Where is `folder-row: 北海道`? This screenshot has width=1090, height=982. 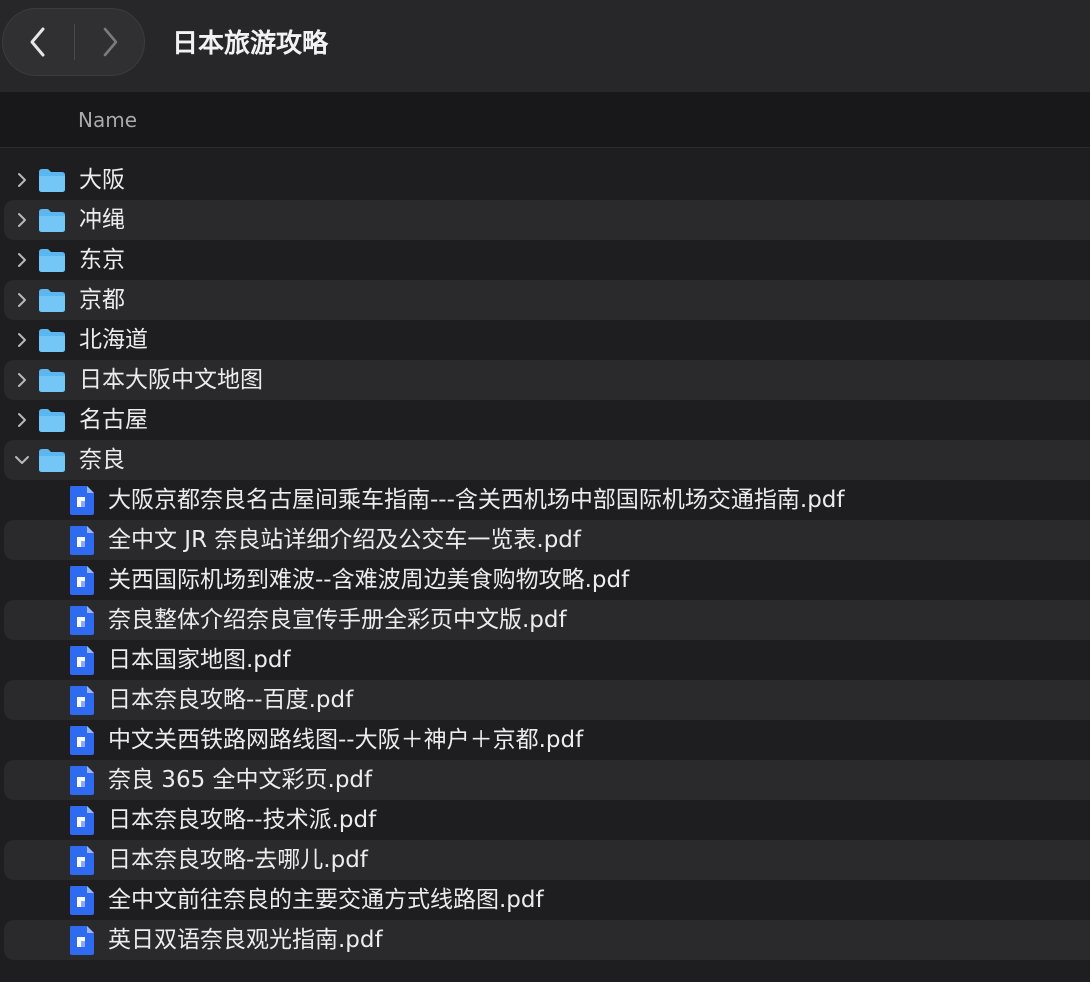
folder-row: 北海道 is located at coordinates (545, 340).